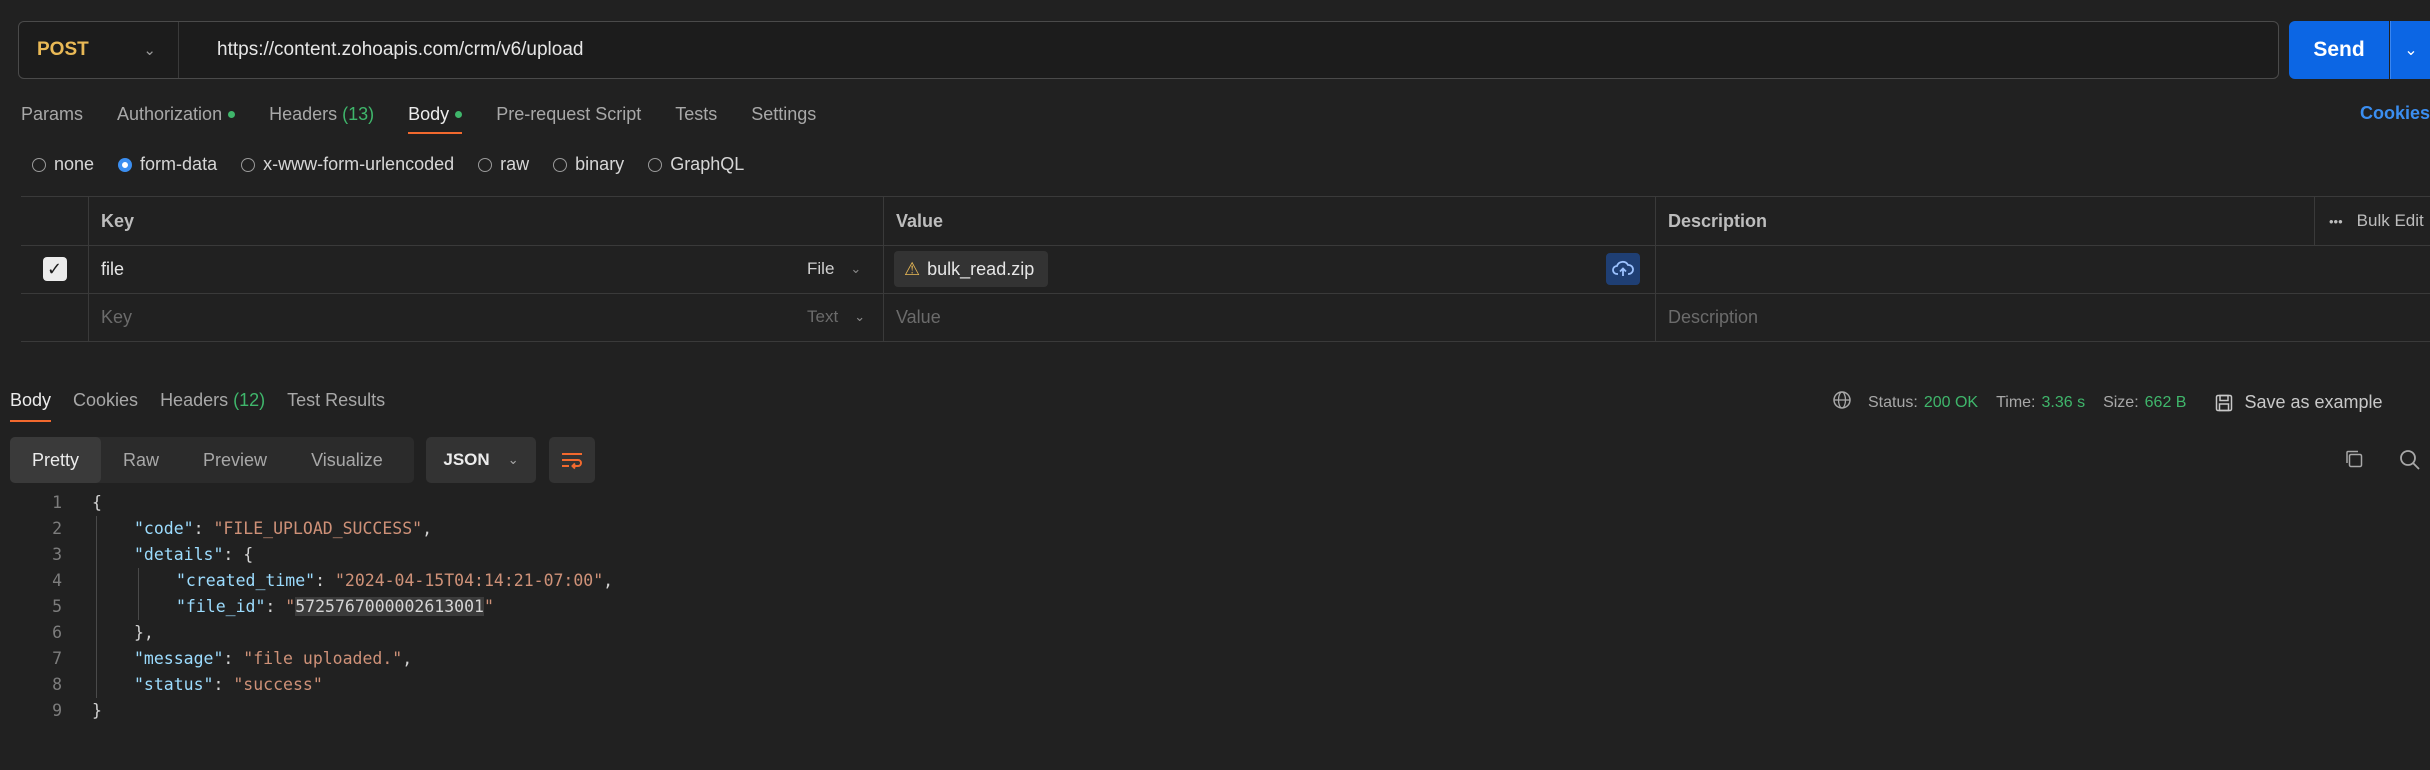 Image resolution: width=2430 pixels, height=770 pixels. I want to click on row-enabled-checkbox: ✓, so click(54, 269).